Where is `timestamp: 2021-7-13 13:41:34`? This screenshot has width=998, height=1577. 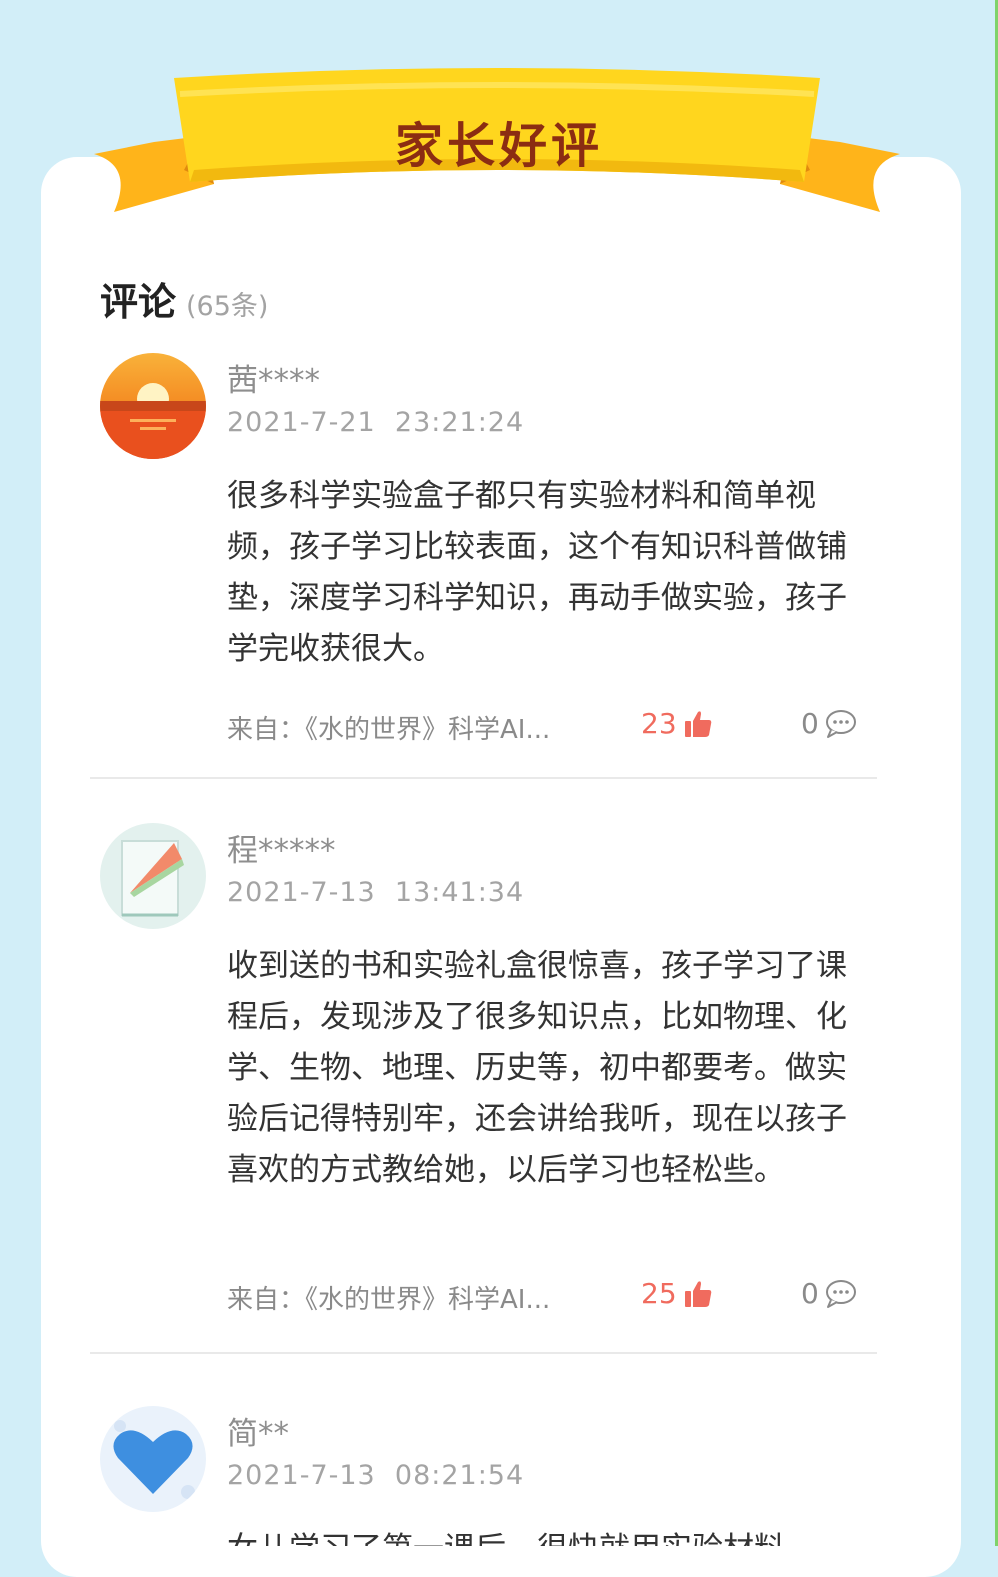
timestamp: 2021-7-13 13:41:34 is located at coordinates (376, 892).